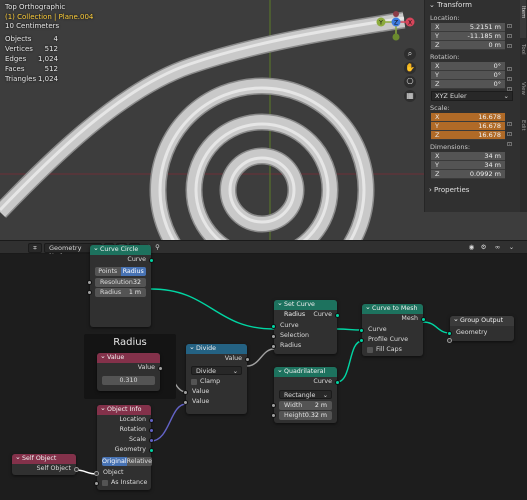 Image resolution: width=527 pixels, height=500 pixels. I want to click on node-value: Value Value 0.310, so click(130, 371).